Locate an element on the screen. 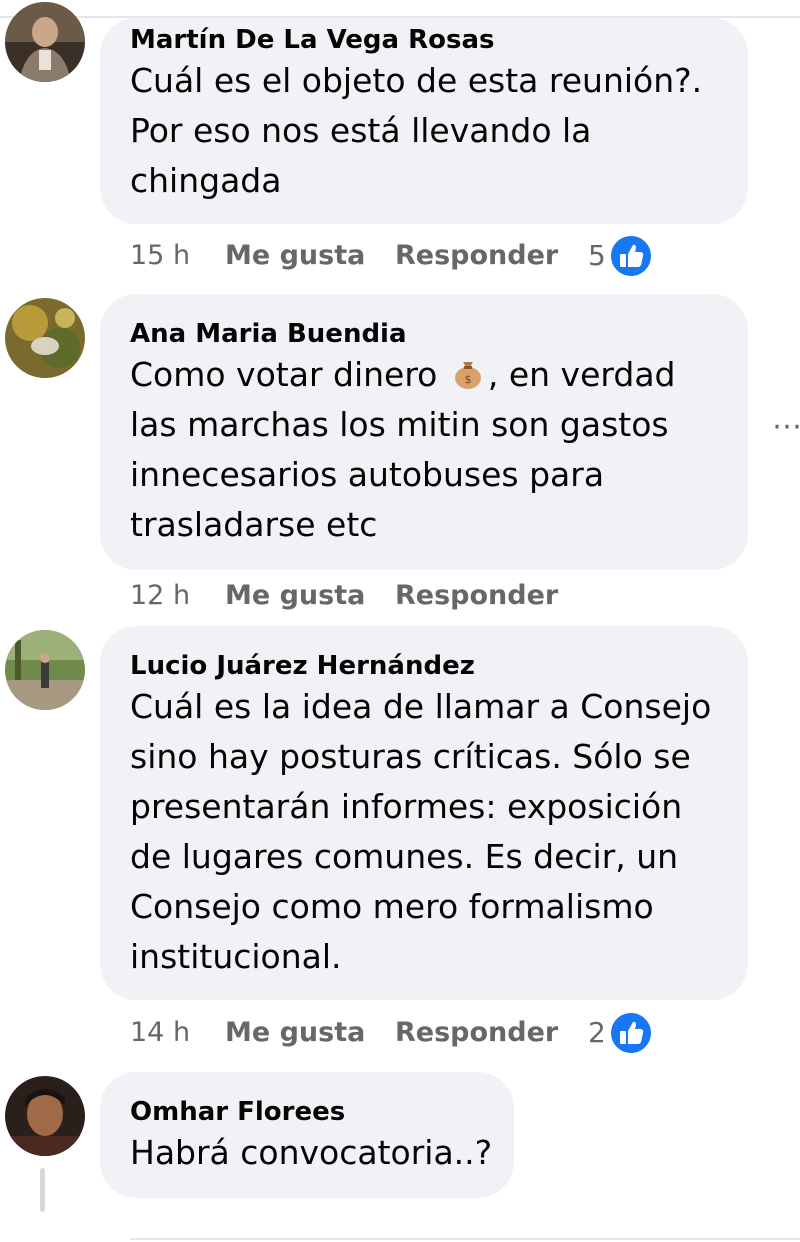 This screenshot has height=1242, width=800. comment-timestamp: 12 h is located at coordinates (160, 596).